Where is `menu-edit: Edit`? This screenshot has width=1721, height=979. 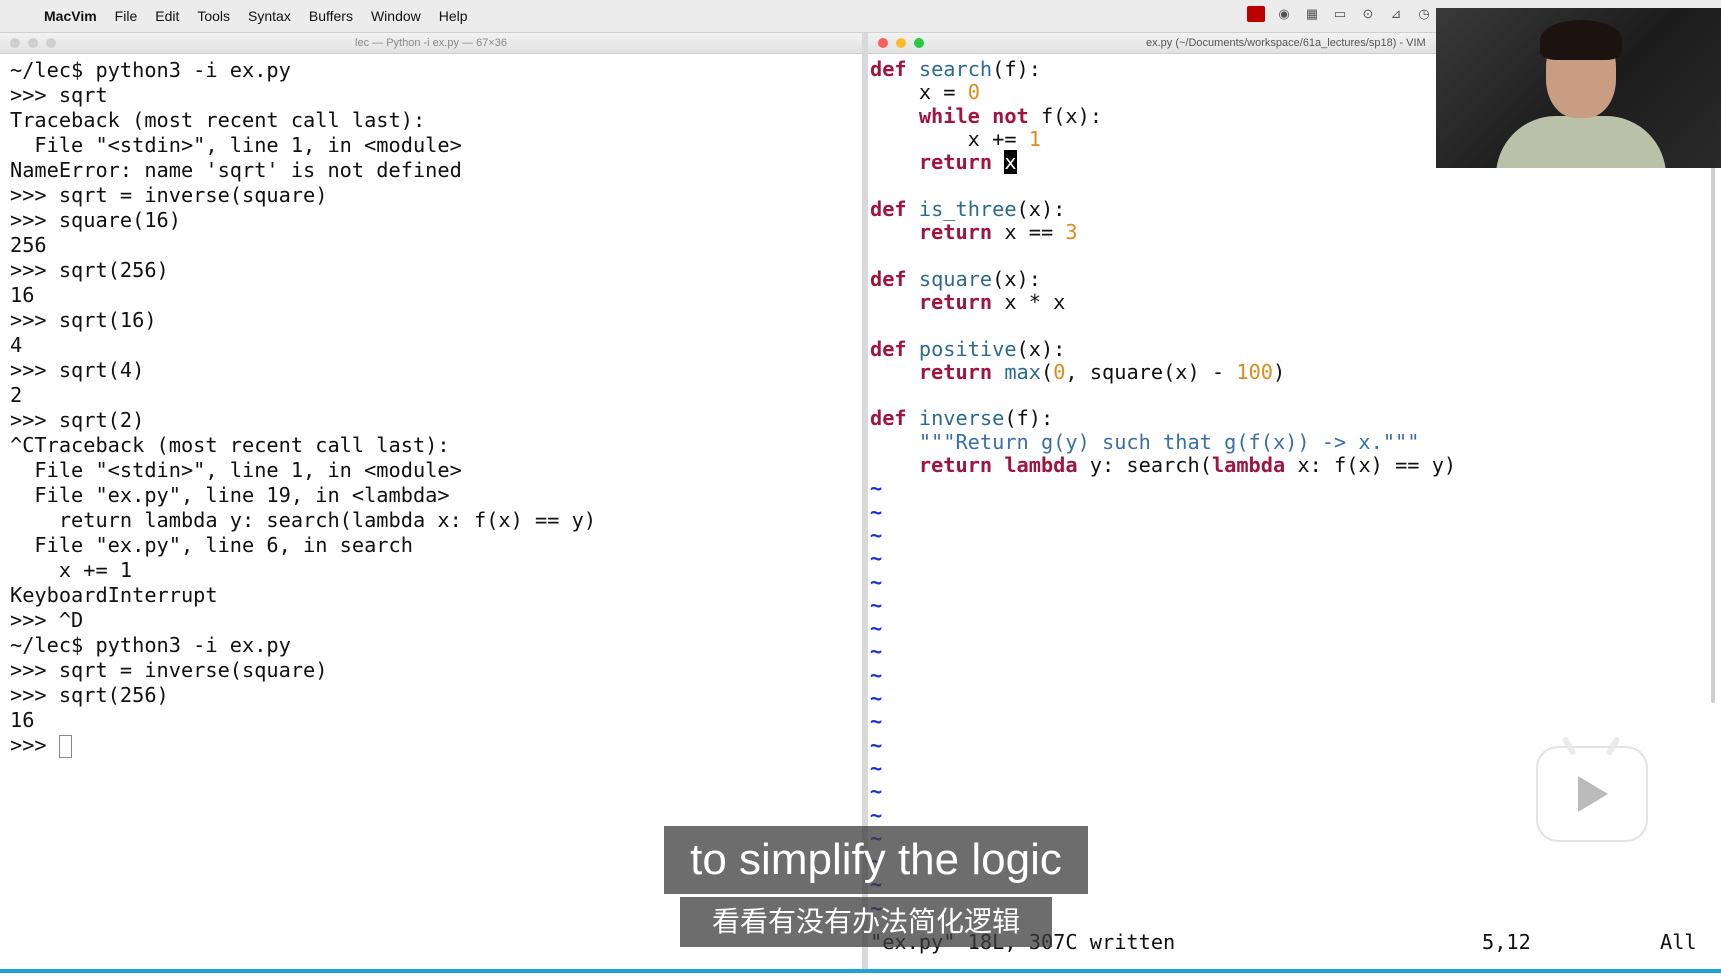 menu-edit: Edit is located at coordinates (167, 16).